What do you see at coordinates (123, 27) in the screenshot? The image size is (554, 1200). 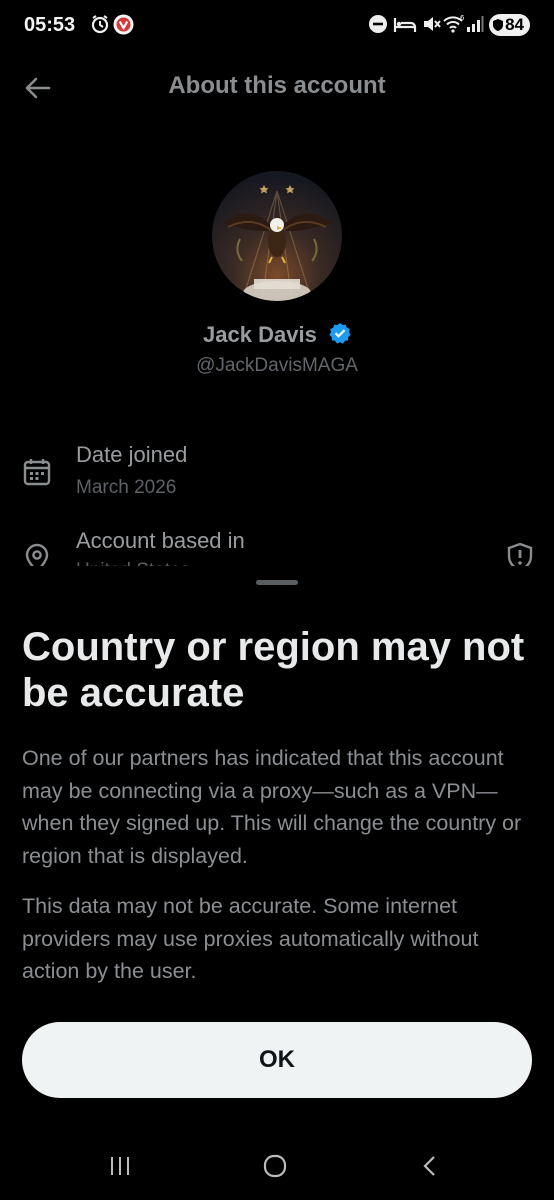 I see `vivaldi-icon` at bounding box center [123, 27].